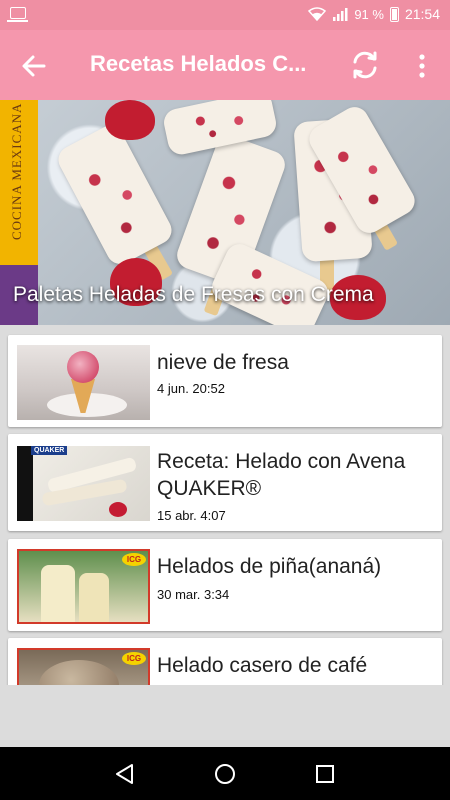  Describe the element at coordinates (223, 362) in the screenshot. I see `video-title: nieve de fresa` at that location.